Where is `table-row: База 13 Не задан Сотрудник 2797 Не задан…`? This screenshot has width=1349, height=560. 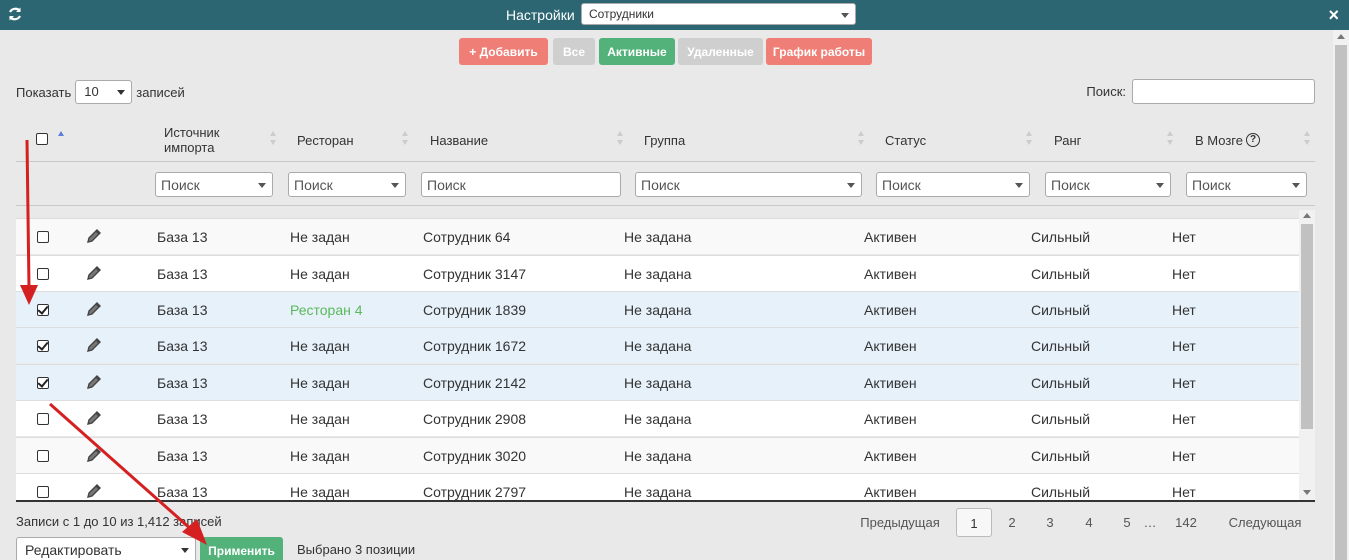
table-row: База 13 Не задан Сотрудник 2797 Не задан… is located at coordinates (657, 486).